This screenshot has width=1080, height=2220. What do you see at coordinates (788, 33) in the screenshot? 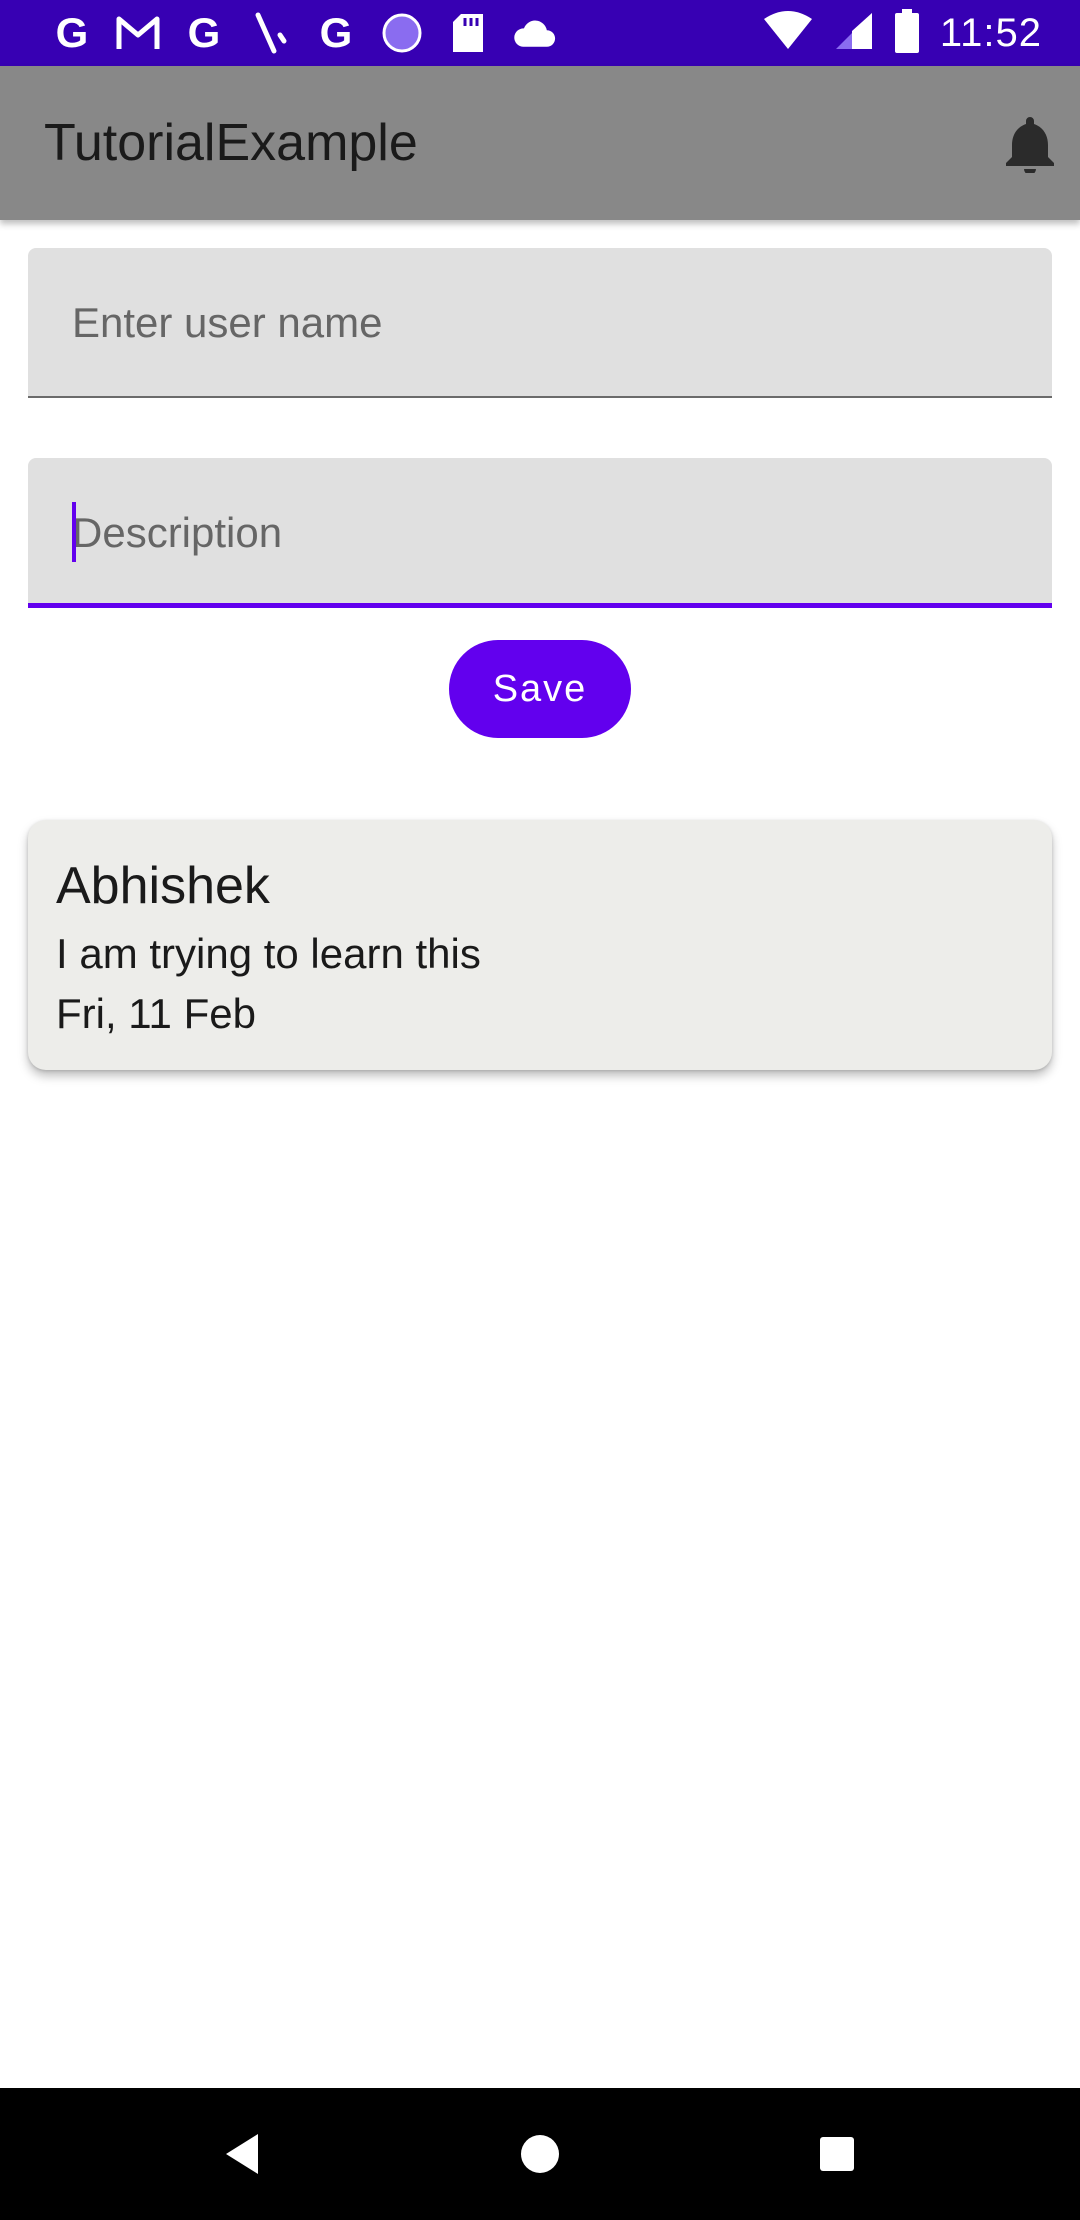
I see `wifi-icon` at bounding box center [788, 33].